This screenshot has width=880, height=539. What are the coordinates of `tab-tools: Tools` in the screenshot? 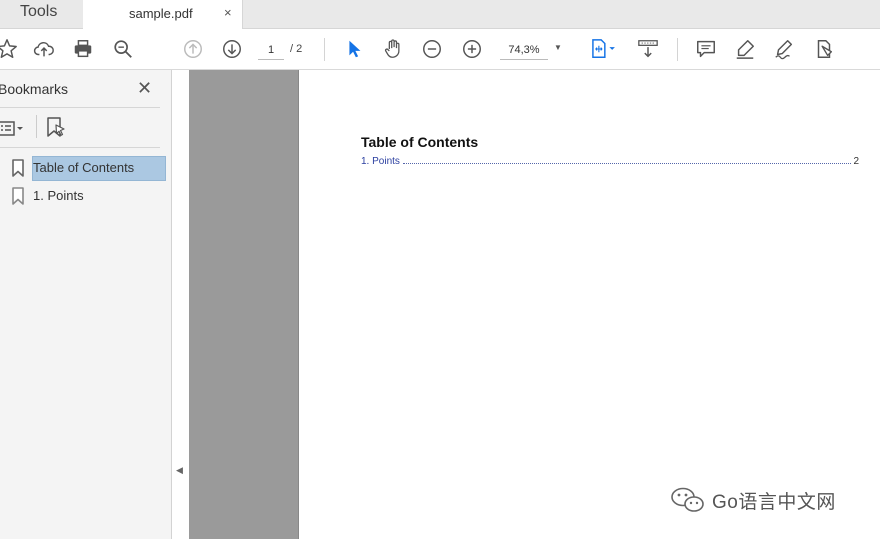 It's located at (41, 14).